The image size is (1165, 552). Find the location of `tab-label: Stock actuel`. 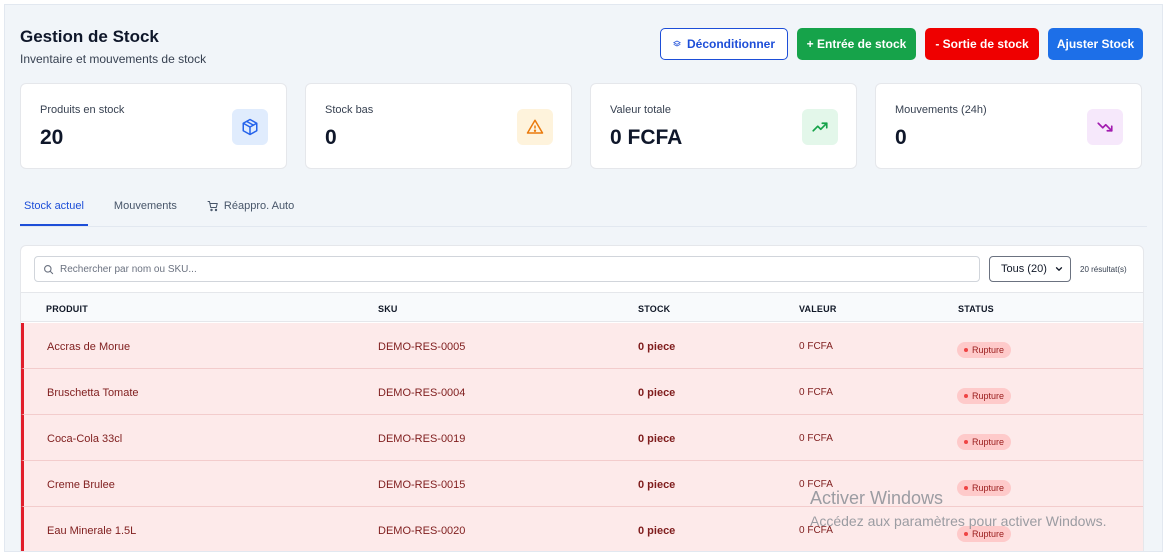

tab-label: Stock actuel is located at coordinates (54, 206).